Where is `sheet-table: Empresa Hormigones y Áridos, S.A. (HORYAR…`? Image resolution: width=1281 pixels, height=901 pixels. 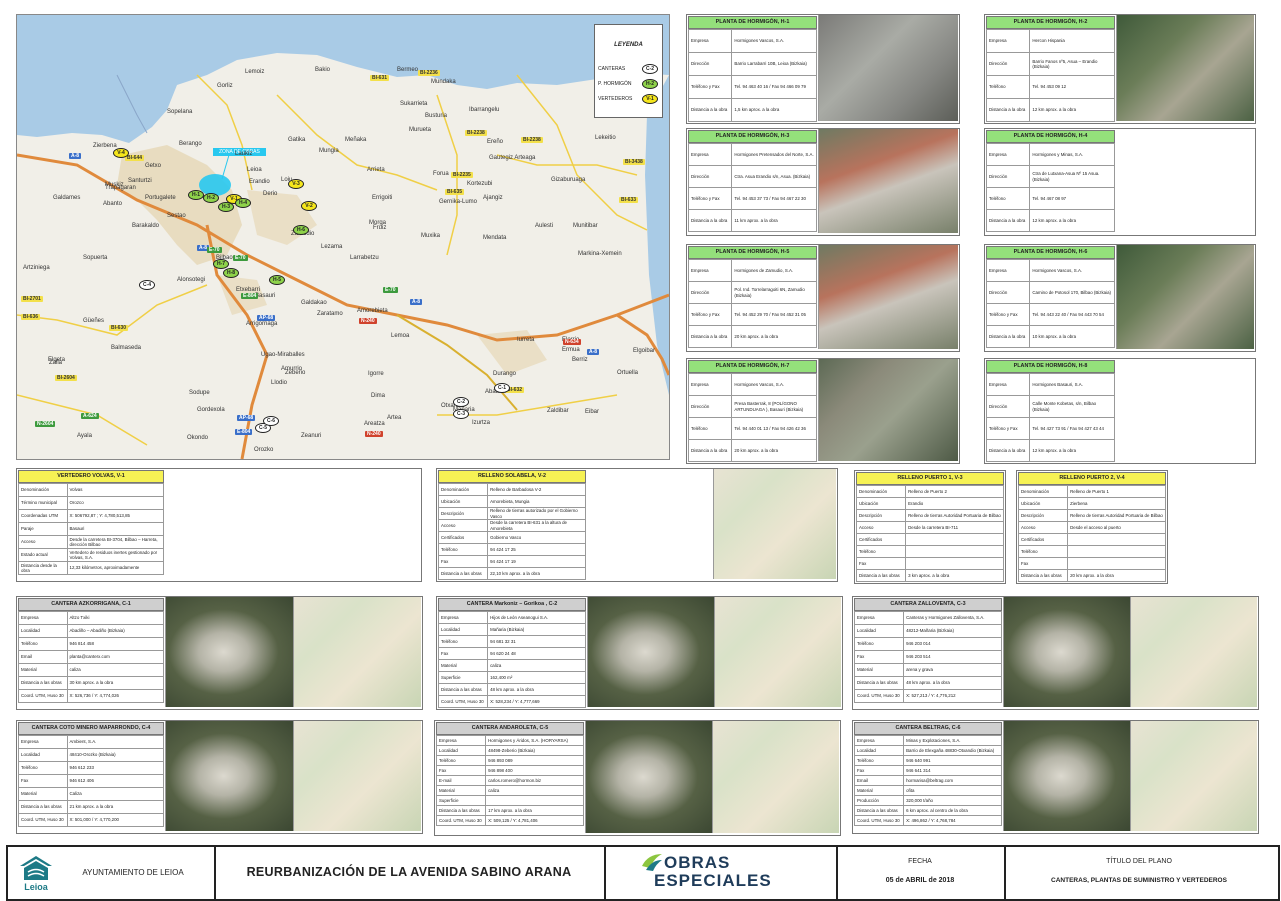 sheet-table: Empresa Hormigones y Áridos, S.A. (HORYAR… is located at coordinates (509, 780).